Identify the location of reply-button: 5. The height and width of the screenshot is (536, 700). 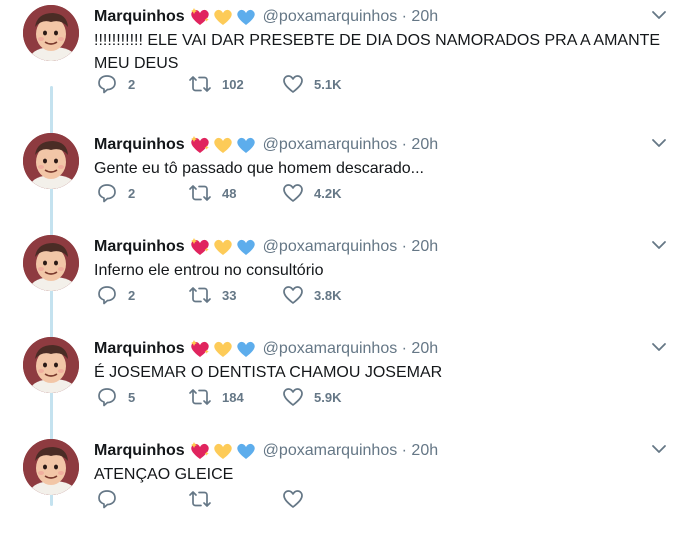
(115, 397).